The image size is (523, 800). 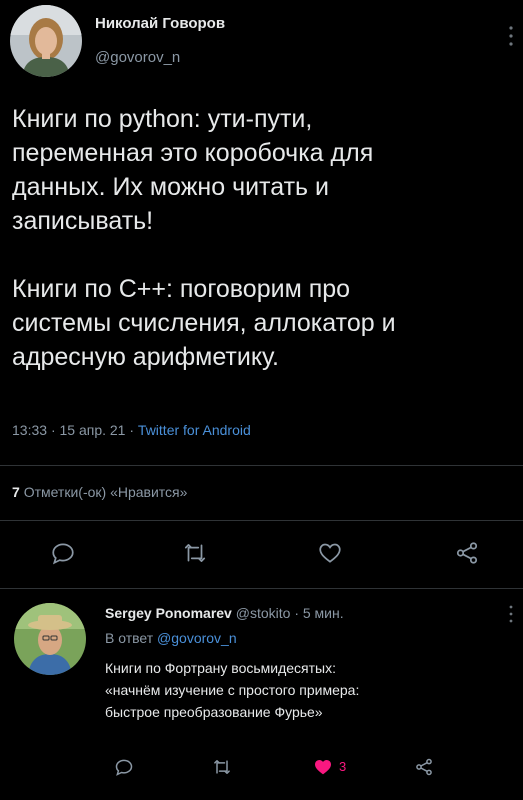 I want to click on tweet-meta: 13:33 · 15 апр. 21 · Twitter for Android, so click(x=131, y=430).